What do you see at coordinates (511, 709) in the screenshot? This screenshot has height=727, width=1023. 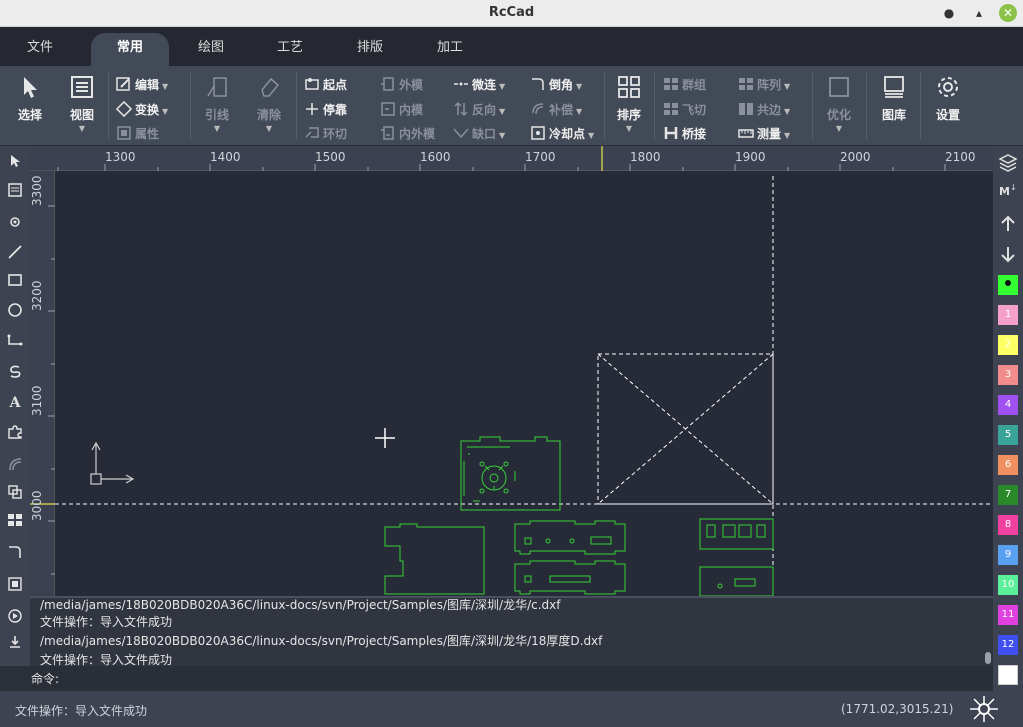 I see `status-bar: 文件操作：导入文件成功 (1771.02,3015.21)` at bounding box center [511, 709].